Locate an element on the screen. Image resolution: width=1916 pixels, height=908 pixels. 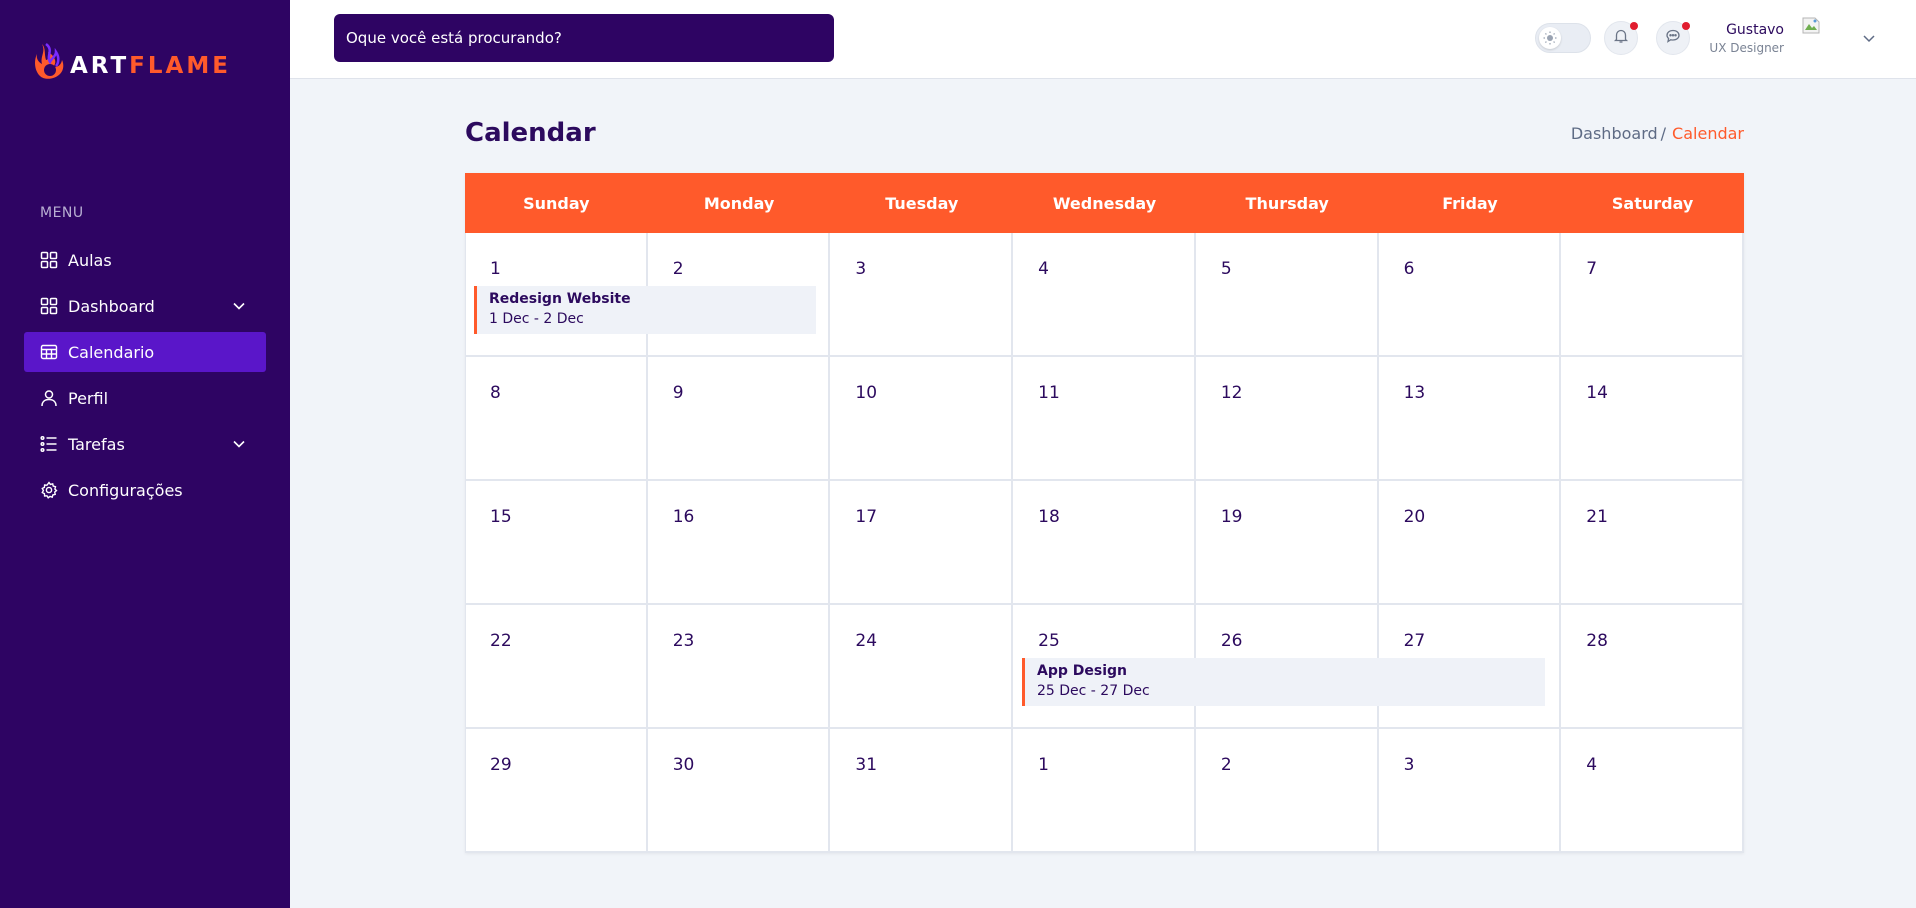
day-cell: 28 is located at coordinates (1652, 667).